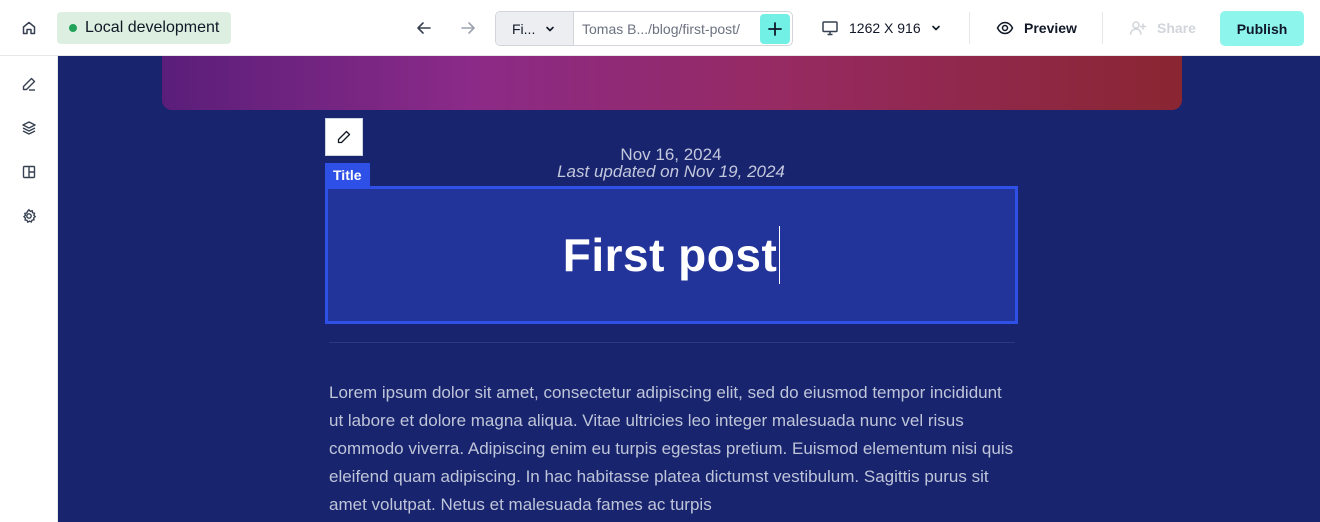  What do you see at coordinates (667, 29) in the screenshot?
I see `url-input: Tomas B.../blog/first-post/` at bounding box center [667, 29].